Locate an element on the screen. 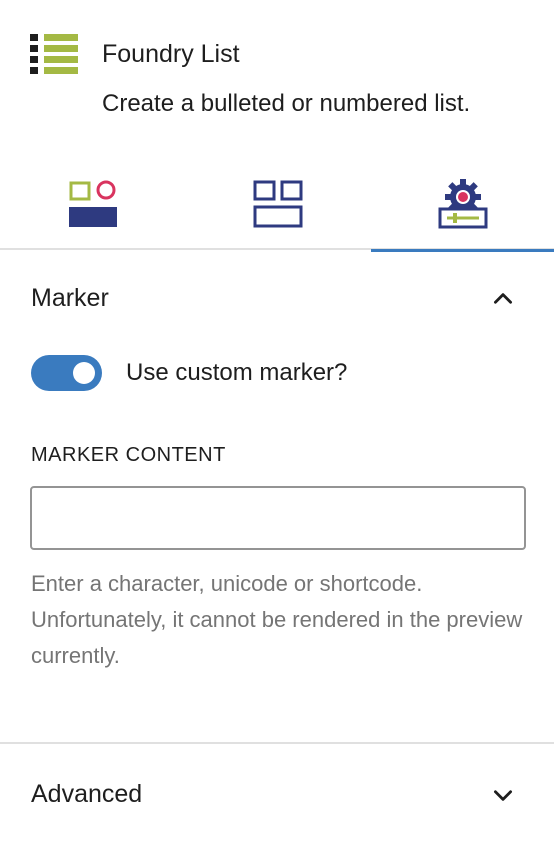 This screenshot has height=858, width=554. layout-icon is located at coordinates (277, 204).